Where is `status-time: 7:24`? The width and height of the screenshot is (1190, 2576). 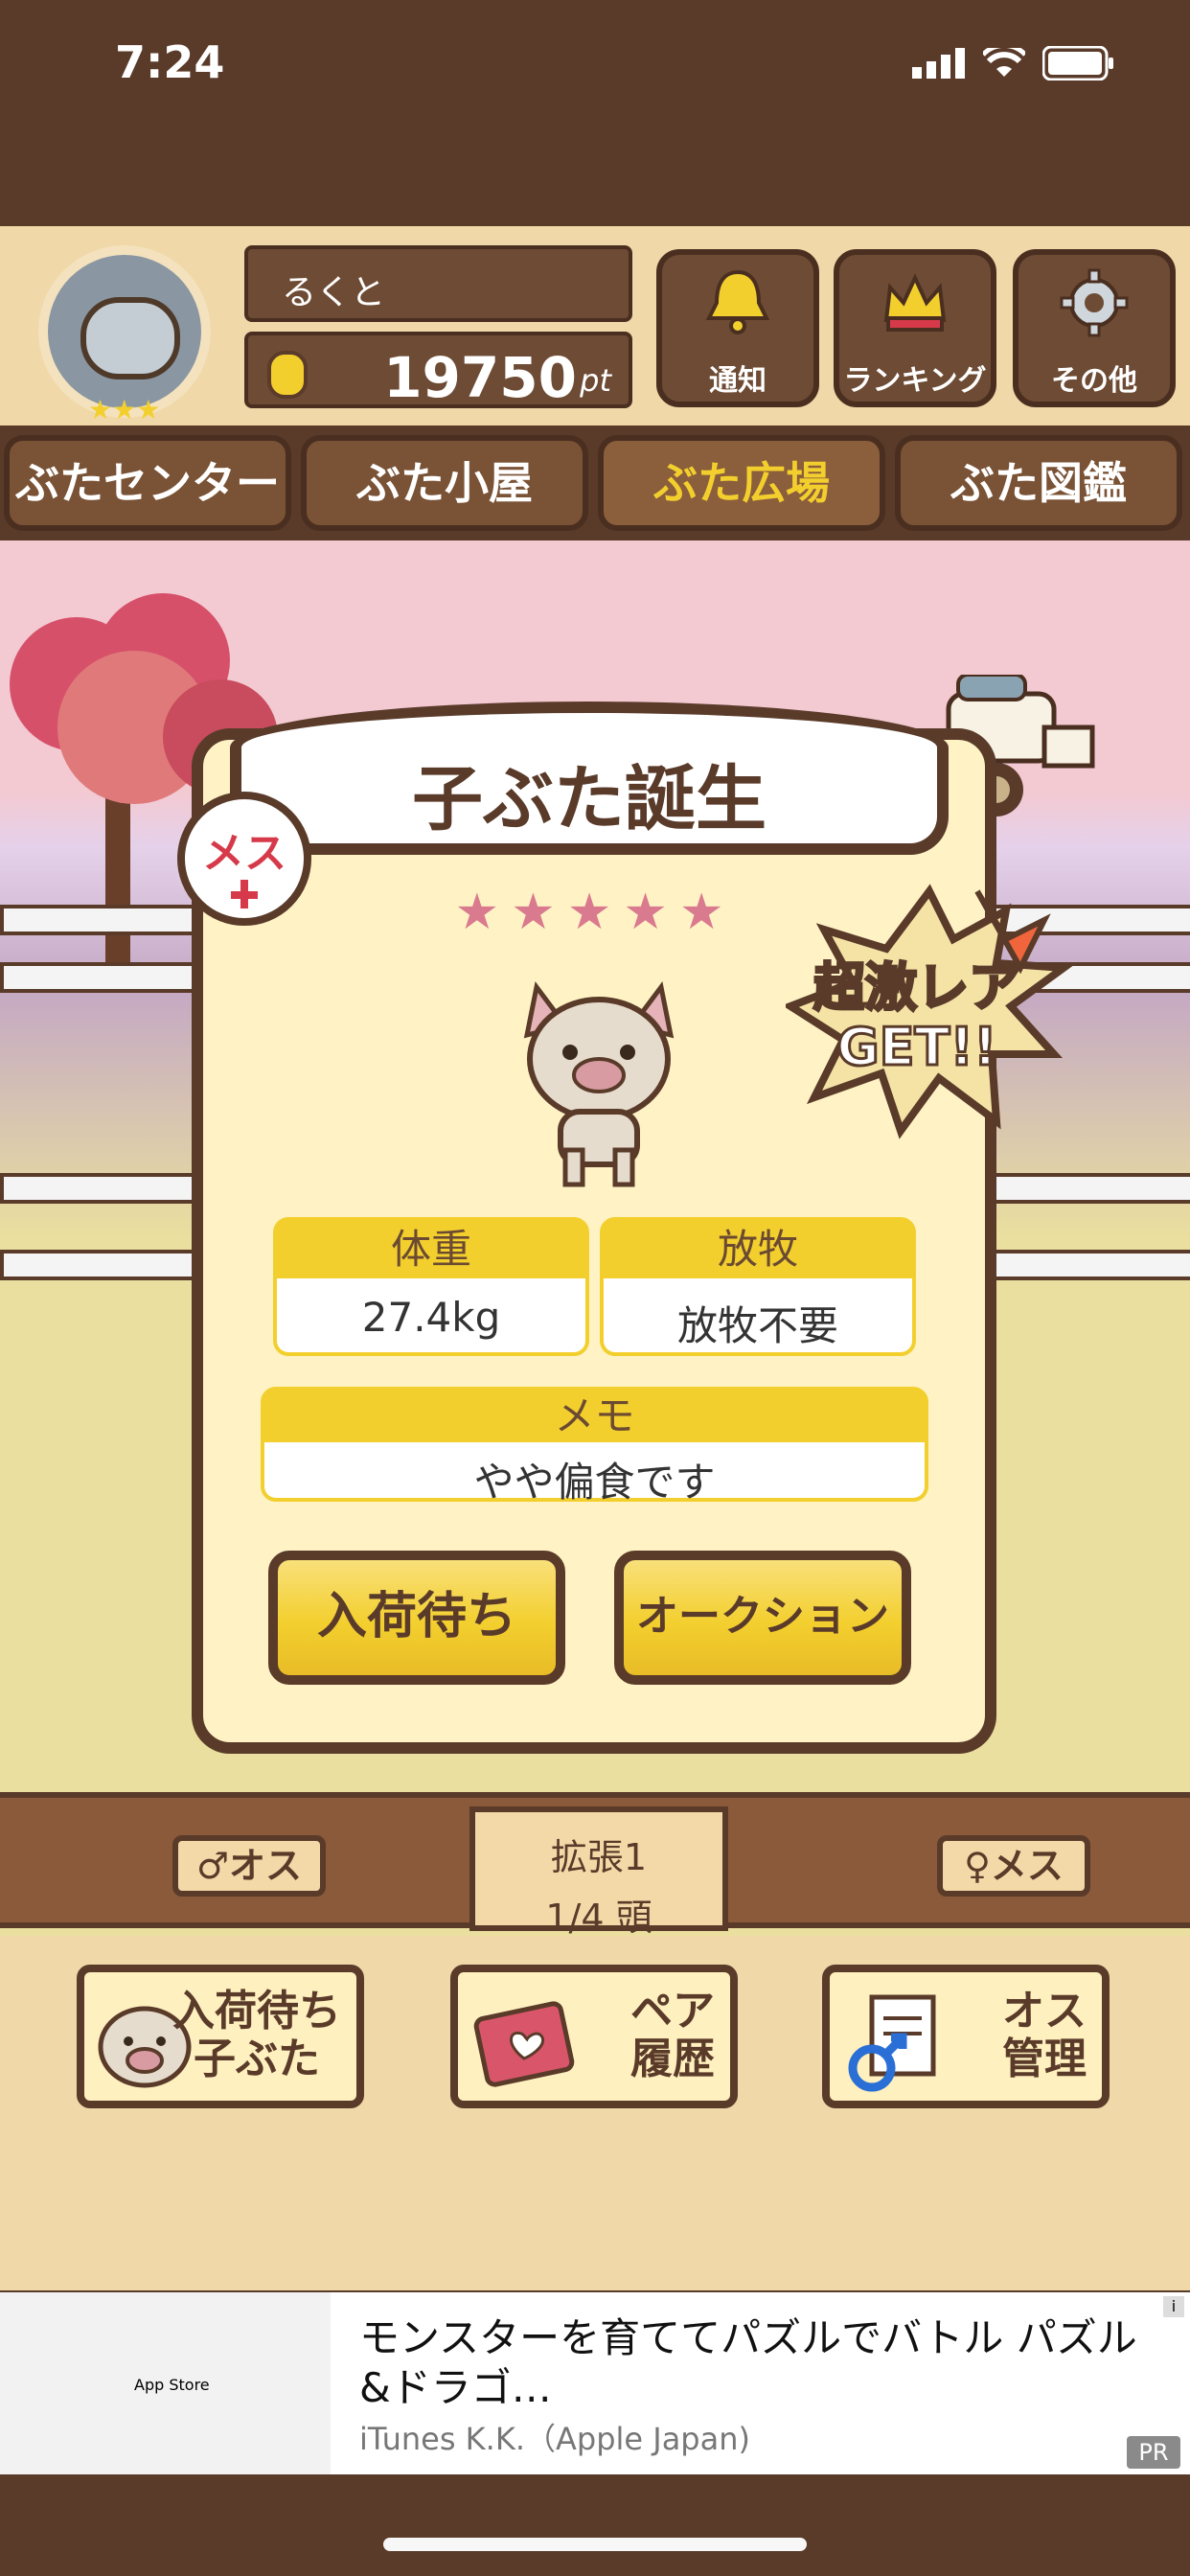
status-time: 7:24 is located at coordinates (170, 62).